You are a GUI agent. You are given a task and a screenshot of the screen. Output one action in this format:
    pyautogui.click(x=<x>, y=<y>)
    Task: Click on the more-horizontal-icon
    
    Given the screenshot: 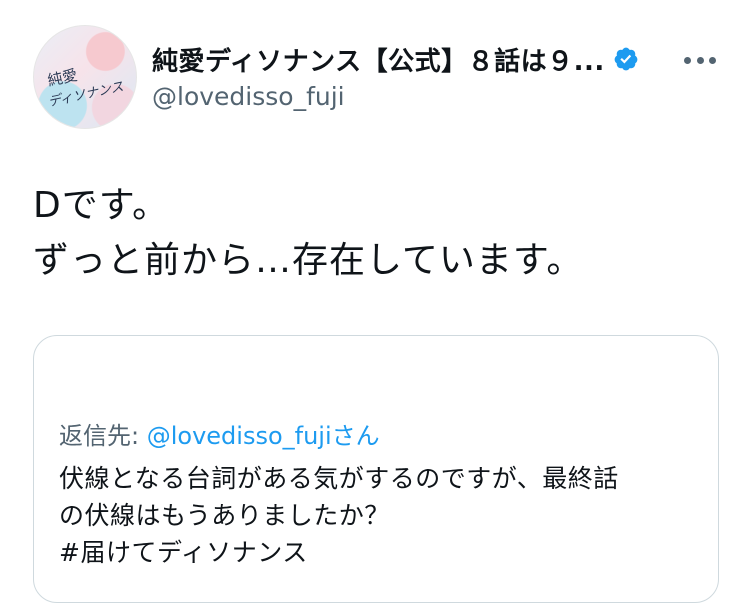 What is the action you would take?
    pyautogui.click(x=700, y=60)
    